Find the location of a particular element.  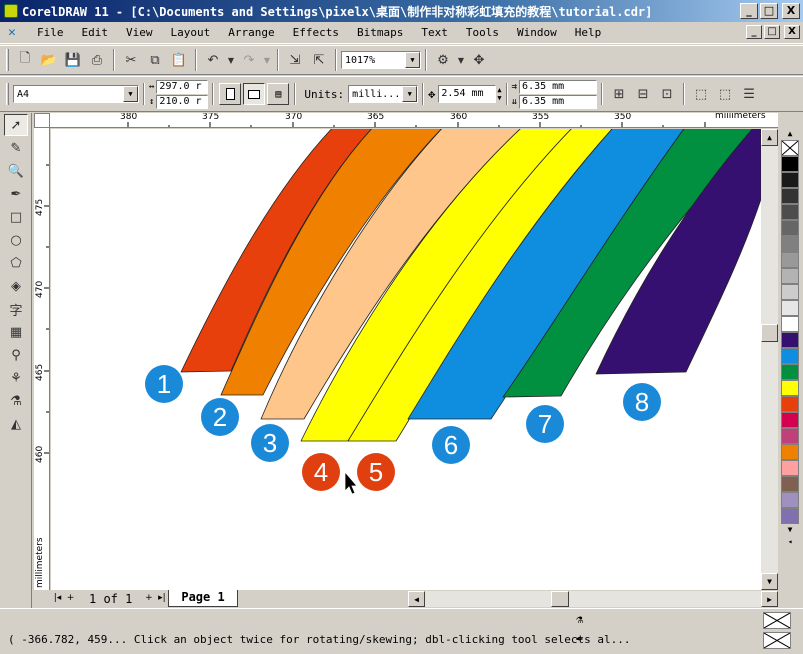

scroll-right-icon: ▶ is located at coordinates (769, 599).